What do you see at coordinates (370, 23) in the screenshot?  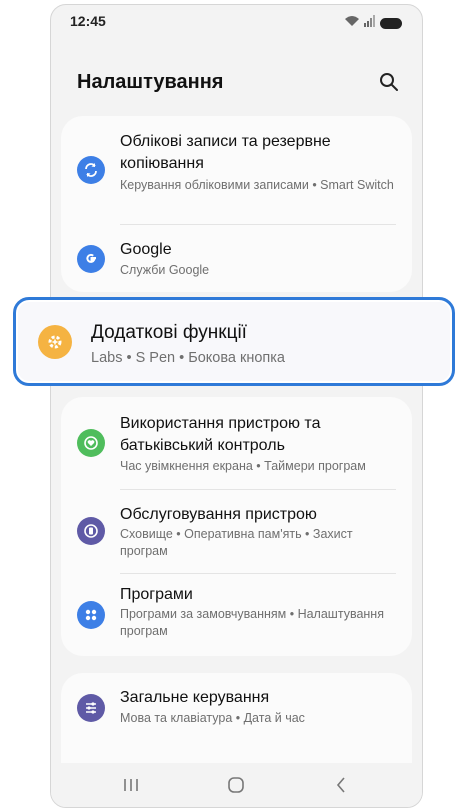 I see `signal-icon` at bounding box center [370, 23].